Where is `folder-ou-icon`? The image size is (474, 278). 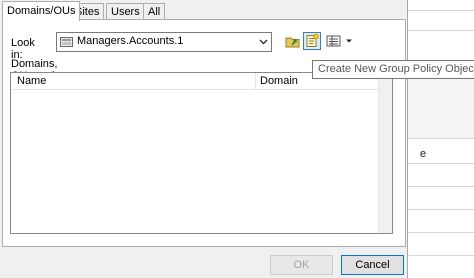
folder-ou-icon is located at coordinates (66, 42).